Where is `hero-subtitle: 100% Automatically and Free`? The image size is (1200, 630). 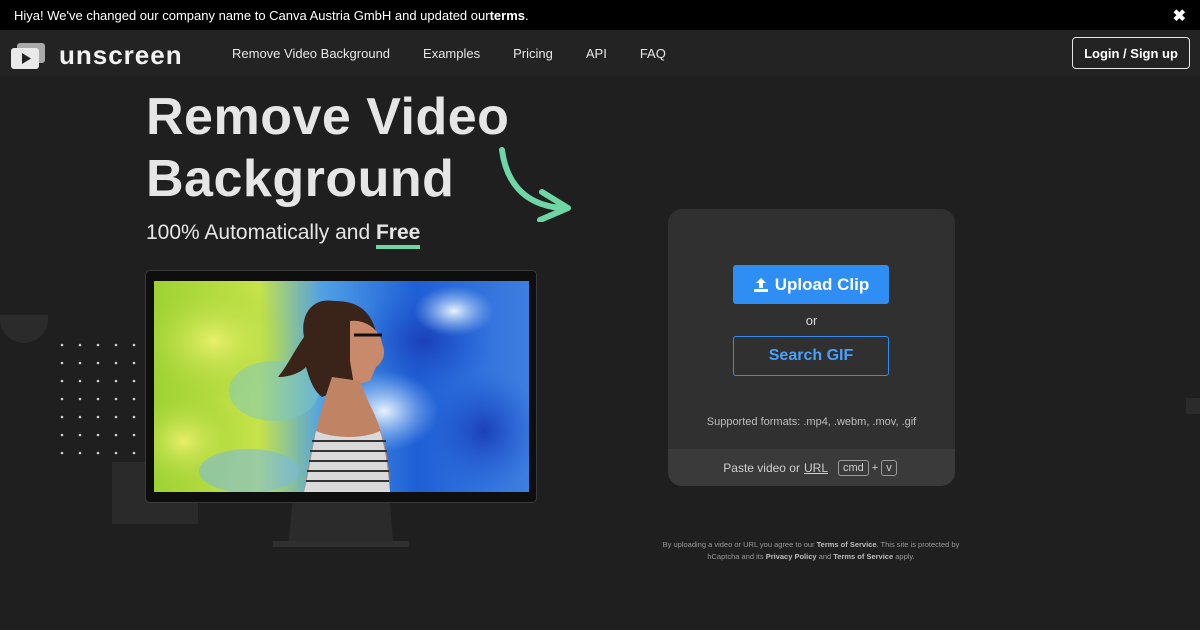 hero-subtitle: 100% Automatically and Free is located at coordinates (283, 235).